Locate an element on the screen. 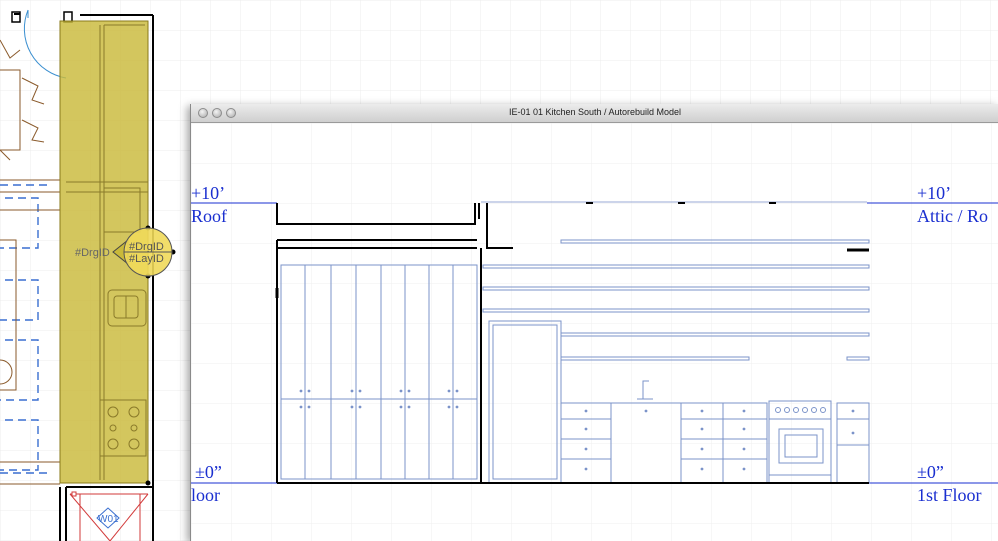  marker-drgid-label: #DrgID is located at coordinates (146, 247).